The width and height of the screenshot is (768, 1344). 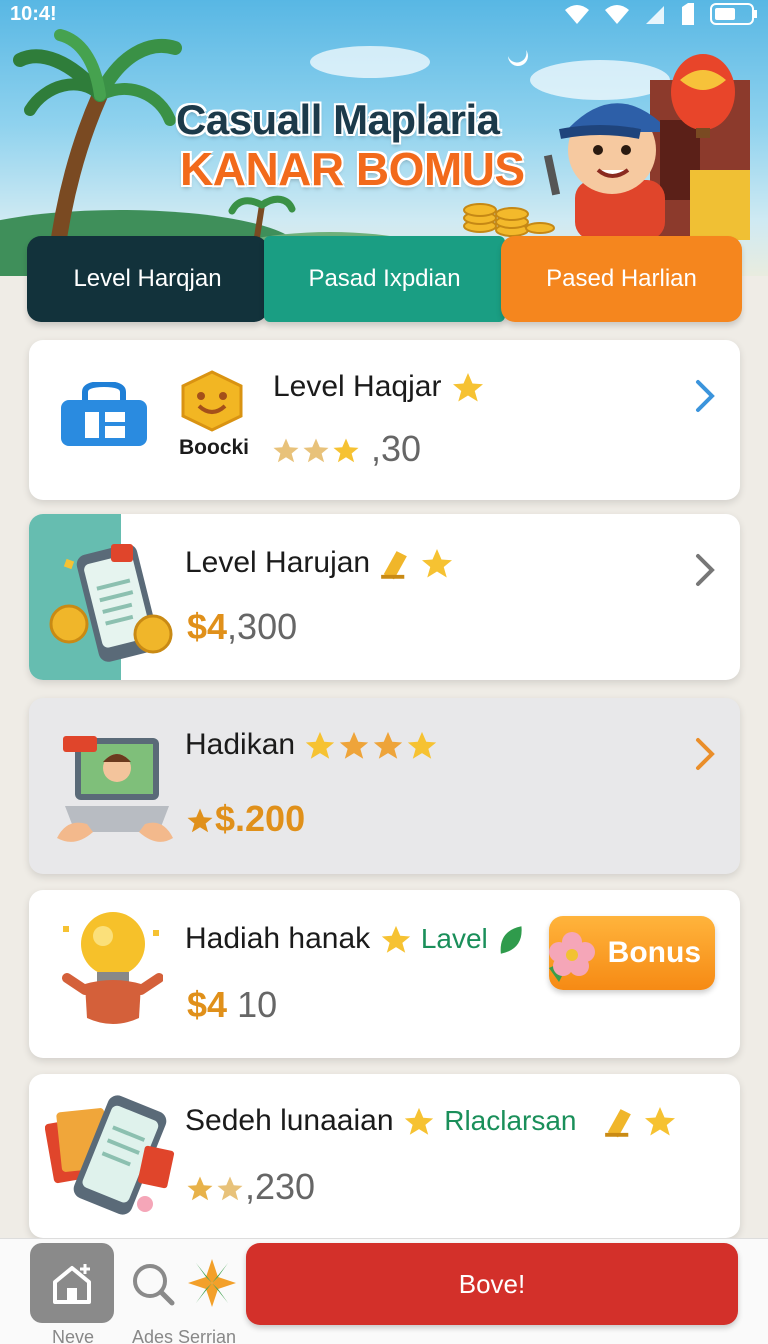 What do you see at coordinates (384, 786) in the screenshot?
I see `list-item: Hadikan $.200` at bounding box center [384, 786].